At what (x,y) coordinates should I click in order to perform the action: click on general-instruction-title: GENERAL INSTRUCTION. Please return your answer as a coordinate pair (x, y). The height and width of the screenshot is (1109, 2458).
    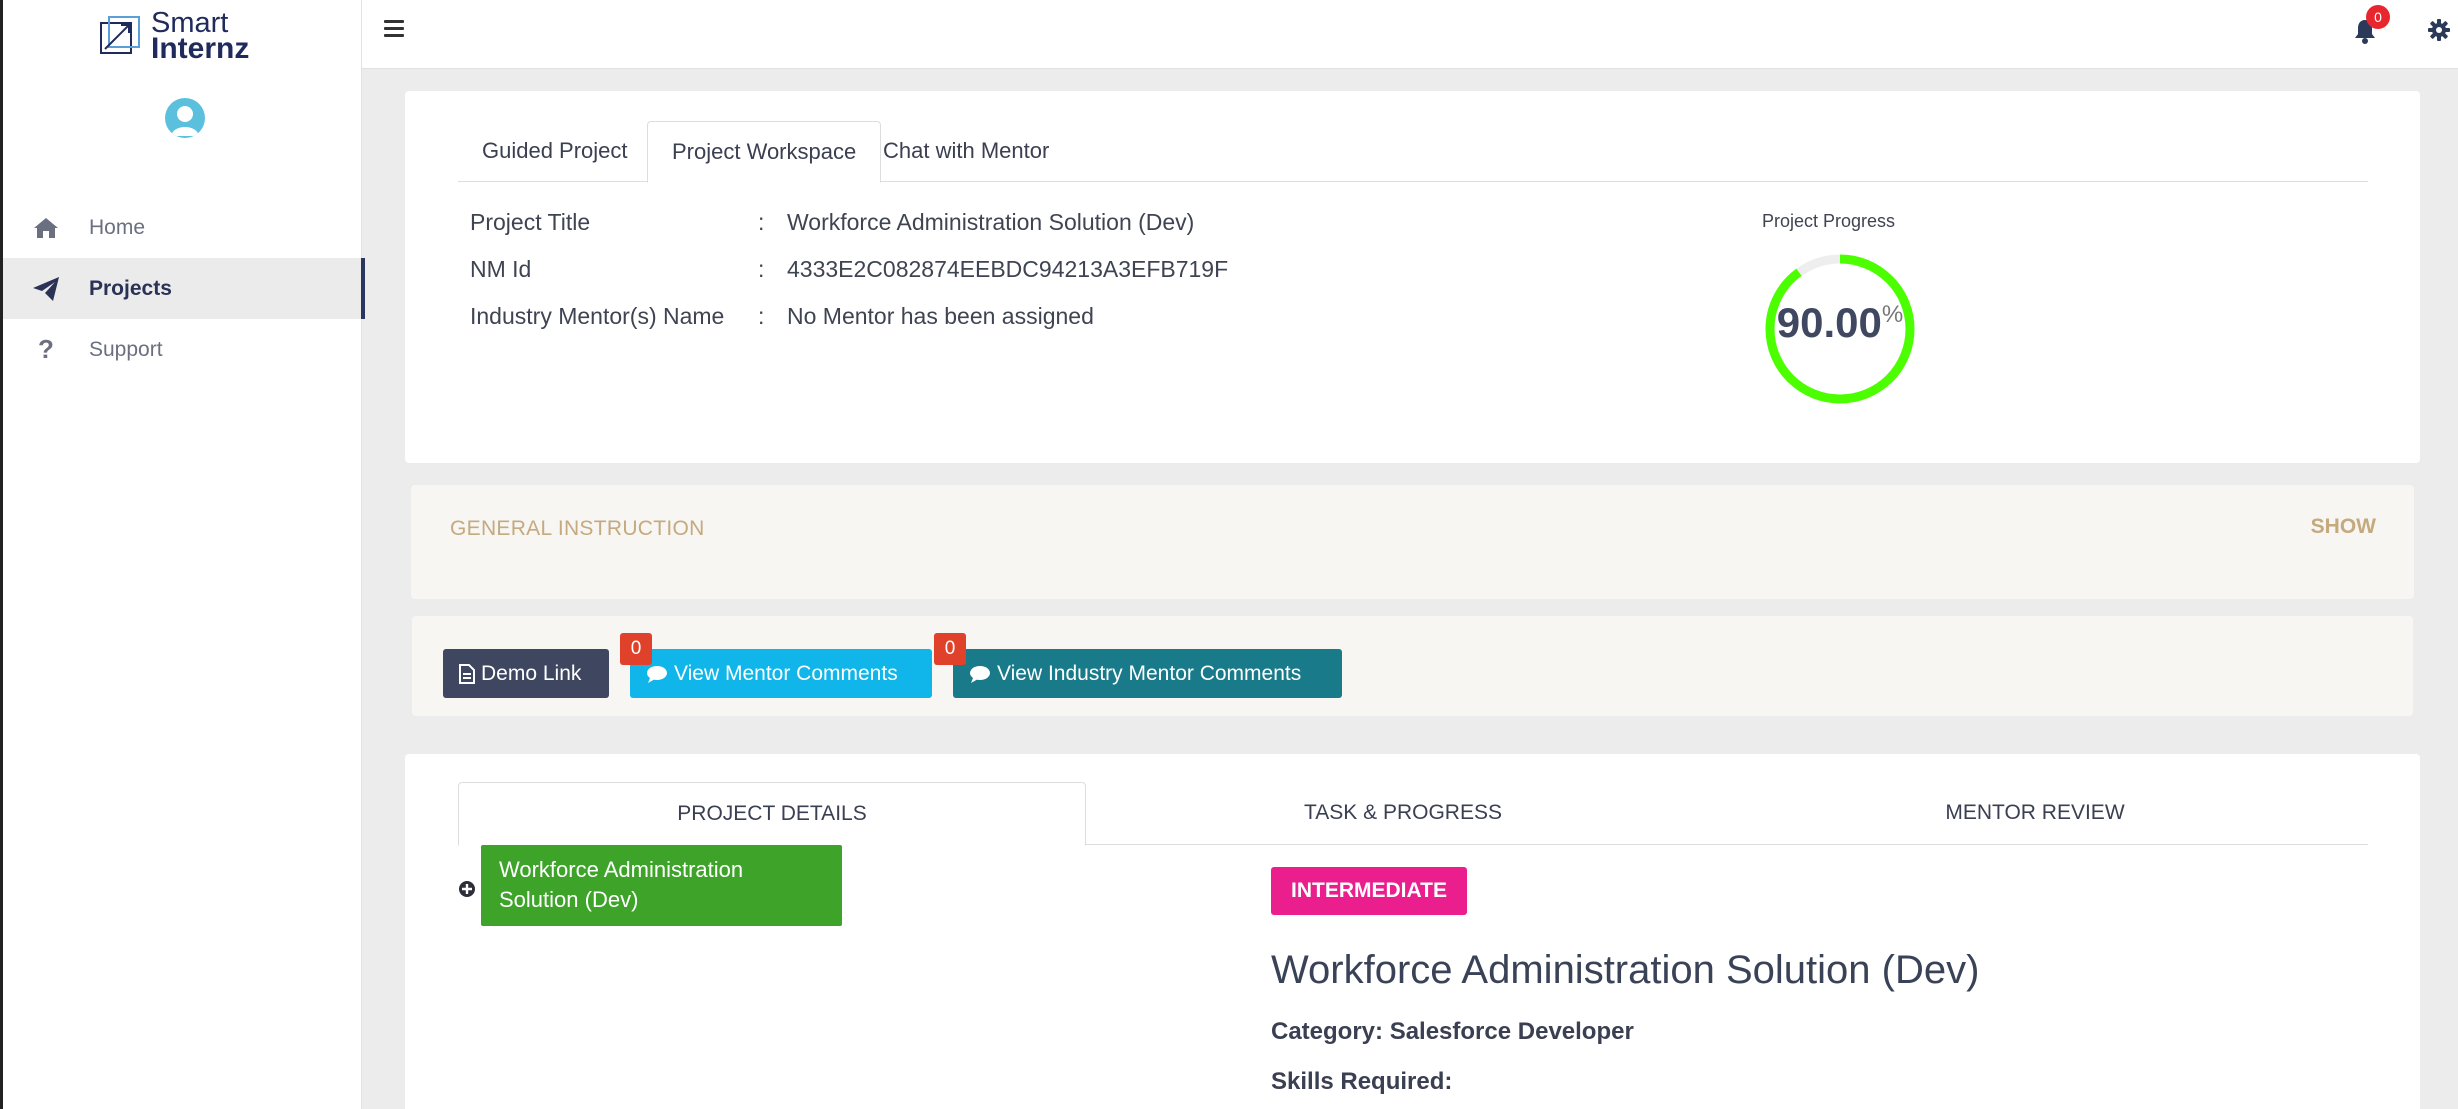
    Looking at the image, I should click on (577, 528).